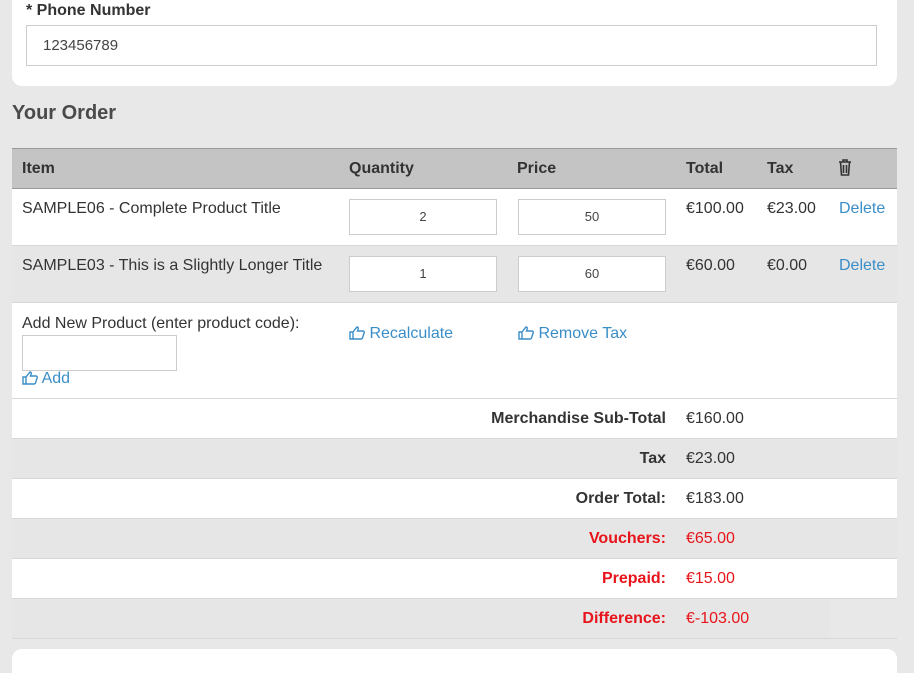 This screenshot has width=914, height=673. Describe the element at coordinates (451, 45) in the screenshot. I see `phone-input: 123456789` at that location.